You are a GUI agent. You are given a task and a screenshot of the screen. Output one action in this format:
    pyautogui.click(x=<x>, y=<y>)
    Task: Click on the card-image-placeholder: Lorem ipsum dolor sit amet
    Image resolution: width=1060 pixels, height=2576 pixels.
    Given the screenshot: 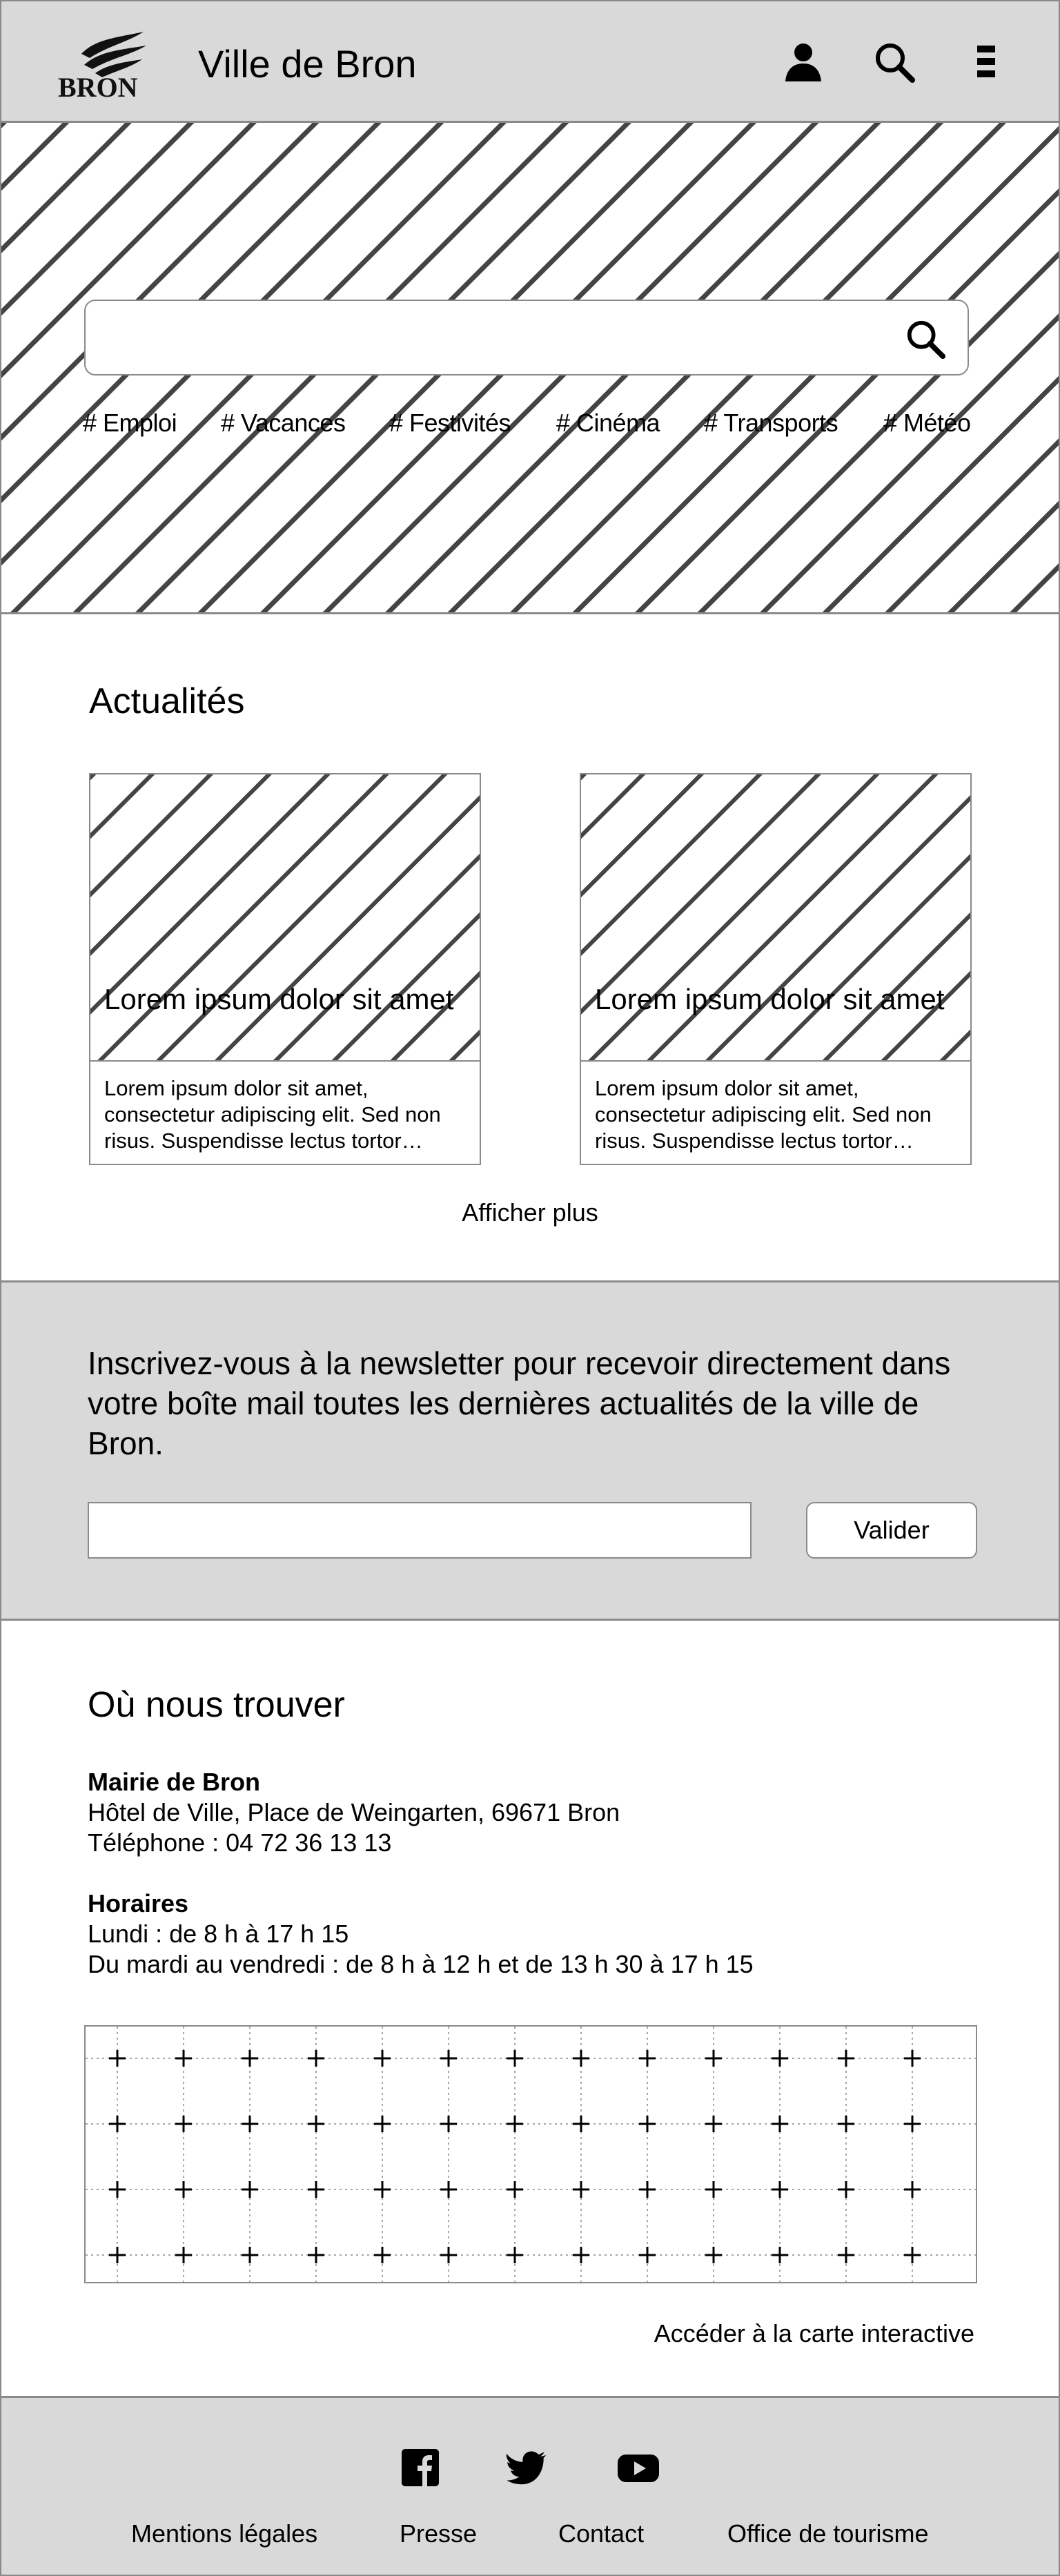 What is the action you would take?
    pyautogui.click(x=285, y=918)
    